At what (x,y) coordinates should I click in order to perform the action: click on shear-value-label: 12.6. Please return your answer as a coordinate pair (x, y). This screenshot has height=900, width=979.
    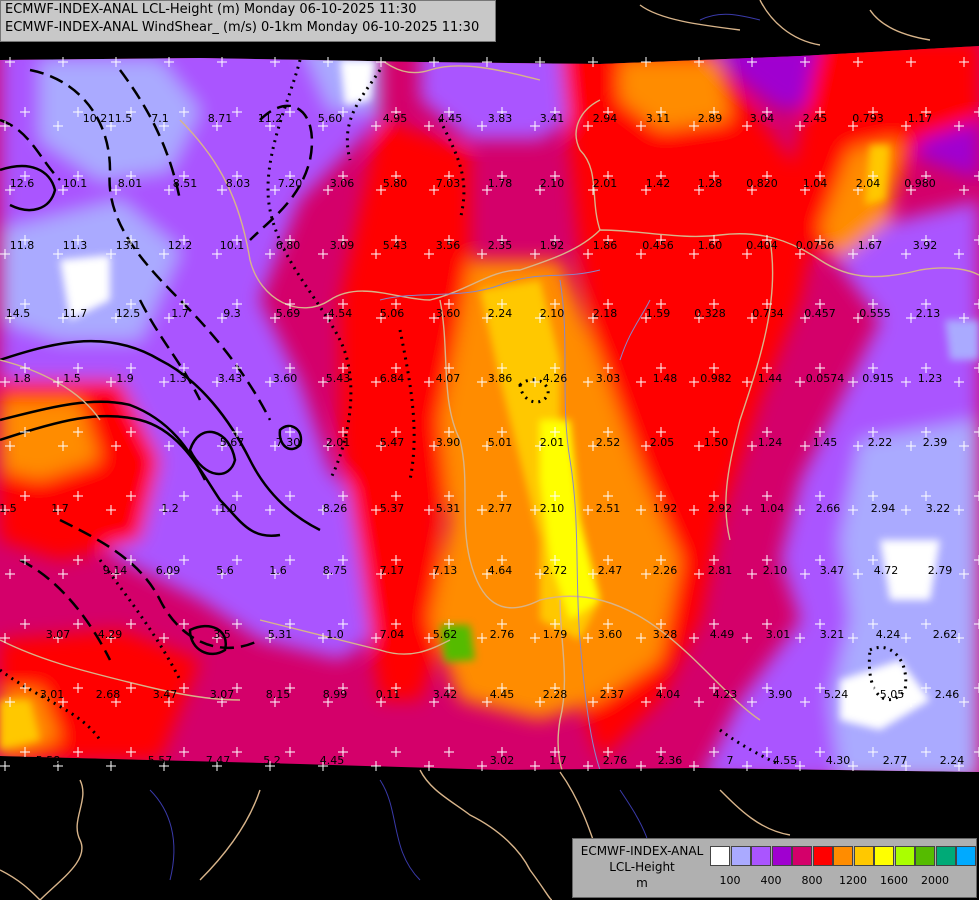
    Looking at the image, I should click on (22, 183).